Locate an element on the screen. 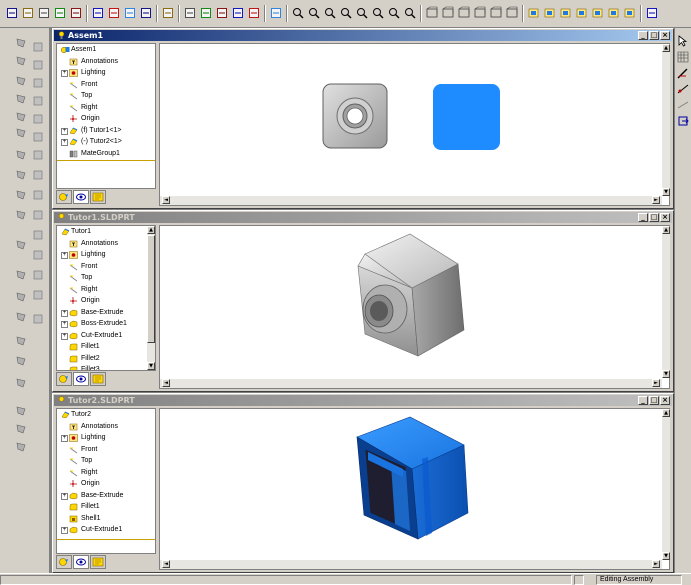 The width and height of the screenshot is (691, 585). horizontal-scrollbar: ◄ ► is located at coordinates (411, 383).